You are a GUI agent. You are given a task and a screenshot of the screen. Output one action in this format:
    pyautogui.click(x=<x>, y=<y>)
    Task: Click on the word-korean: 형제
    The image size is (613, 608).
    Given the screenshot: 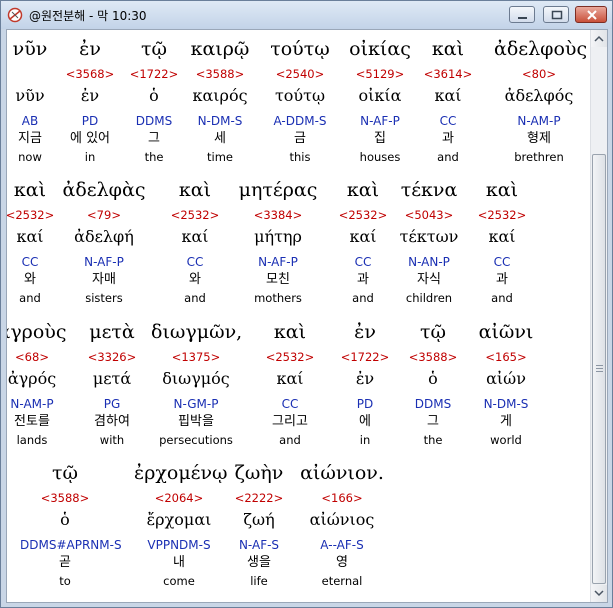 What is the action you would take?
    pyautogui.click(x=539, y=138)
    